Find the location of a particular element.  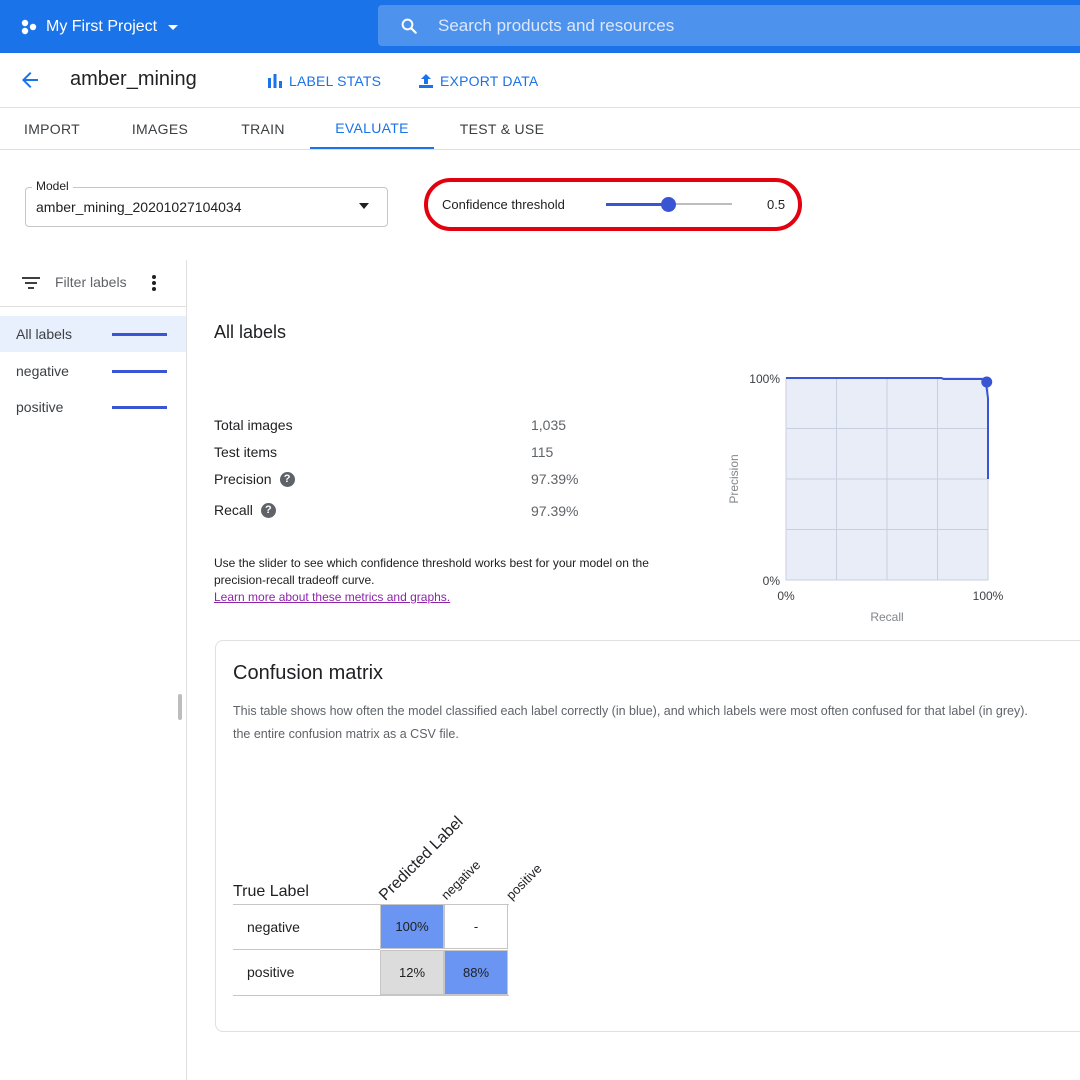

stat-label-test-items: Test items is located at coordinates (245, 452).